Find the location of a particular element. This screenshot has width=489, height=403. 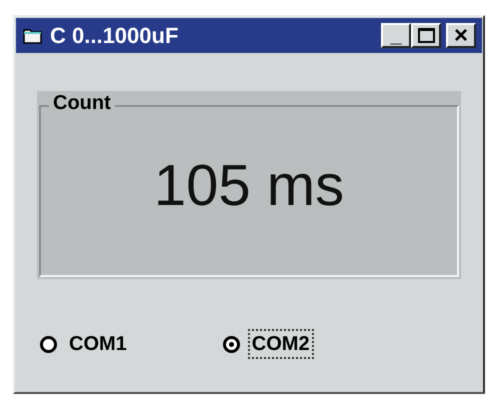

window-icon is located at coordinates (33, 35).